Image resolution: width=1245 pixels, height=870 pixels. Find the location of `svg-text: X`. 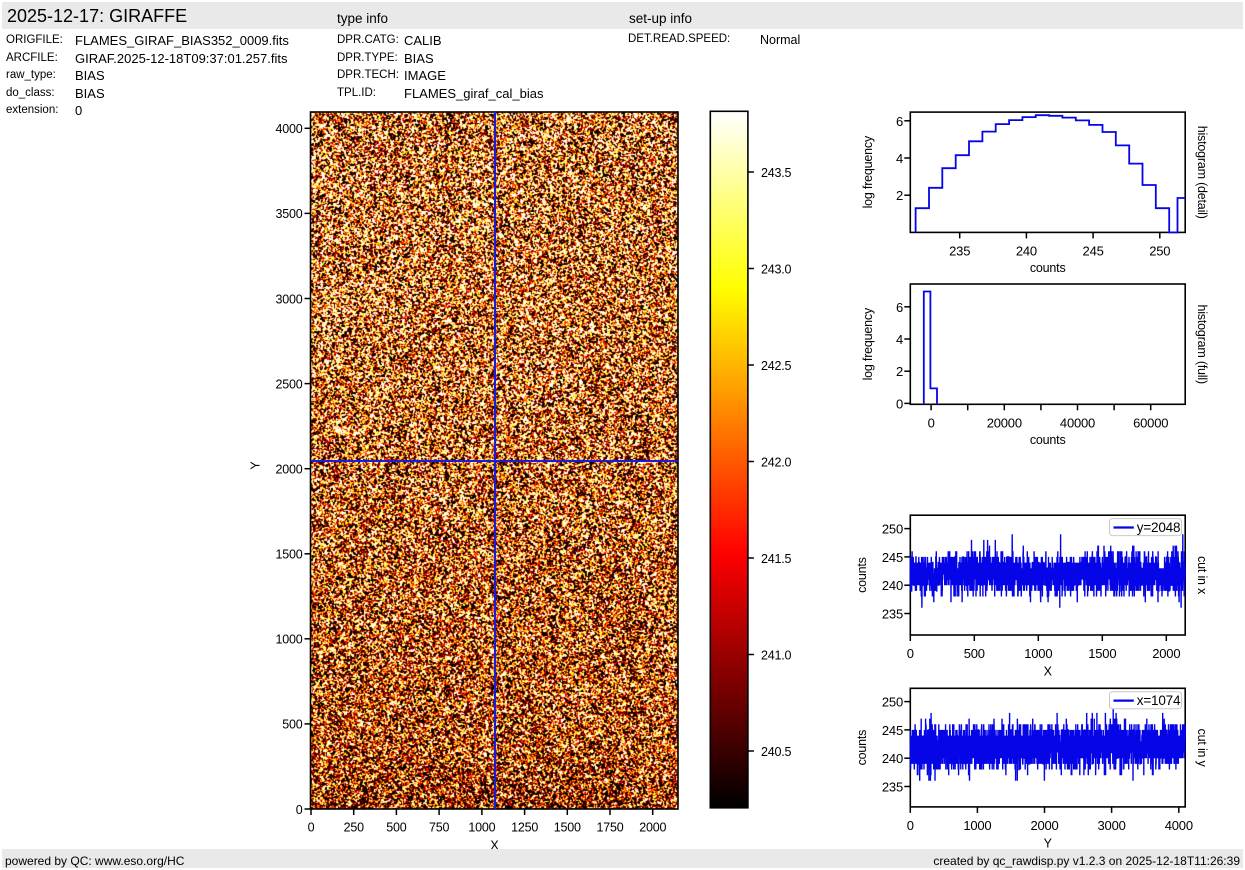

svg-text: X is located at coordinates (1048, 672).